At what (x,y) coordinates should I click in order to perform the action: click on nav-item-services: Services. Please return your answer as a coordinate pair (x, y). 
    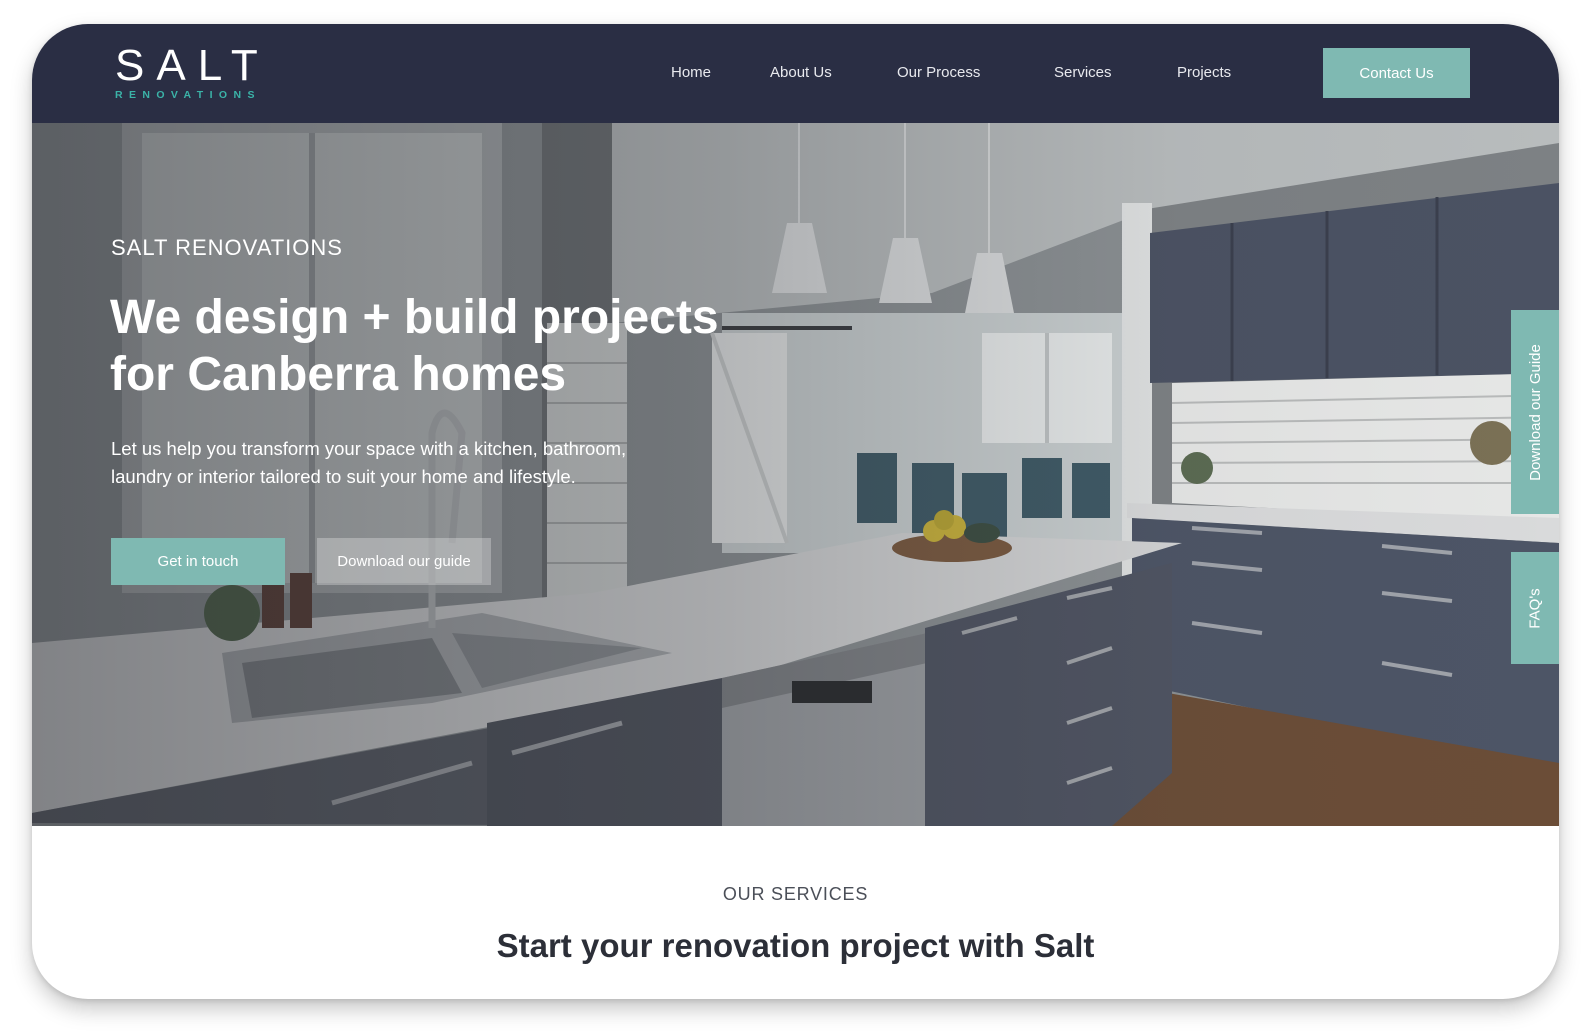
    Looking at the image, I should click on (1083, 72).